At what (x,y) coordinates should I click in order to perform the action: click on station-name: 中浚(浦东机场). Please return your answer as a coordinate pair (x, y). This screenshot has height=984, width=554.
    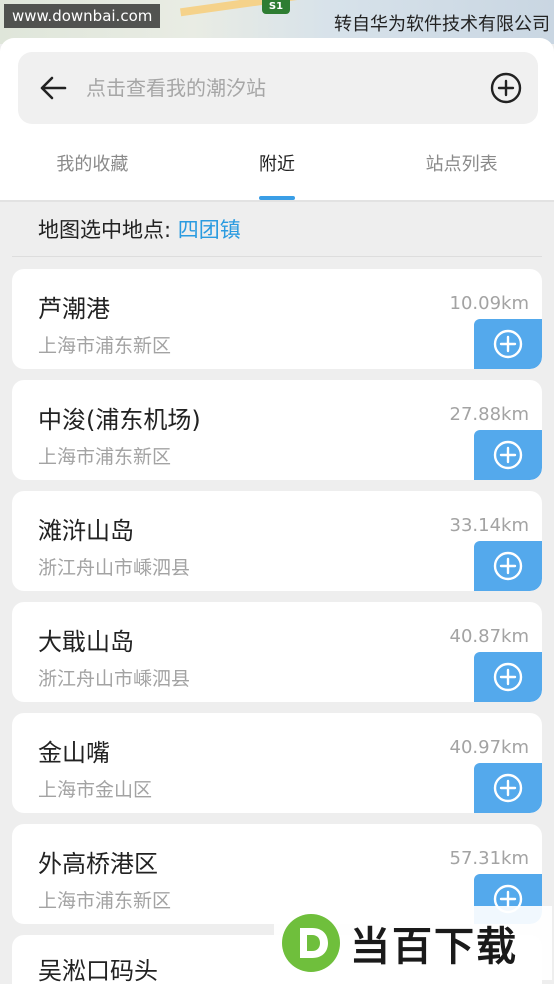
    Looking at the image, I should click on (119, 420).